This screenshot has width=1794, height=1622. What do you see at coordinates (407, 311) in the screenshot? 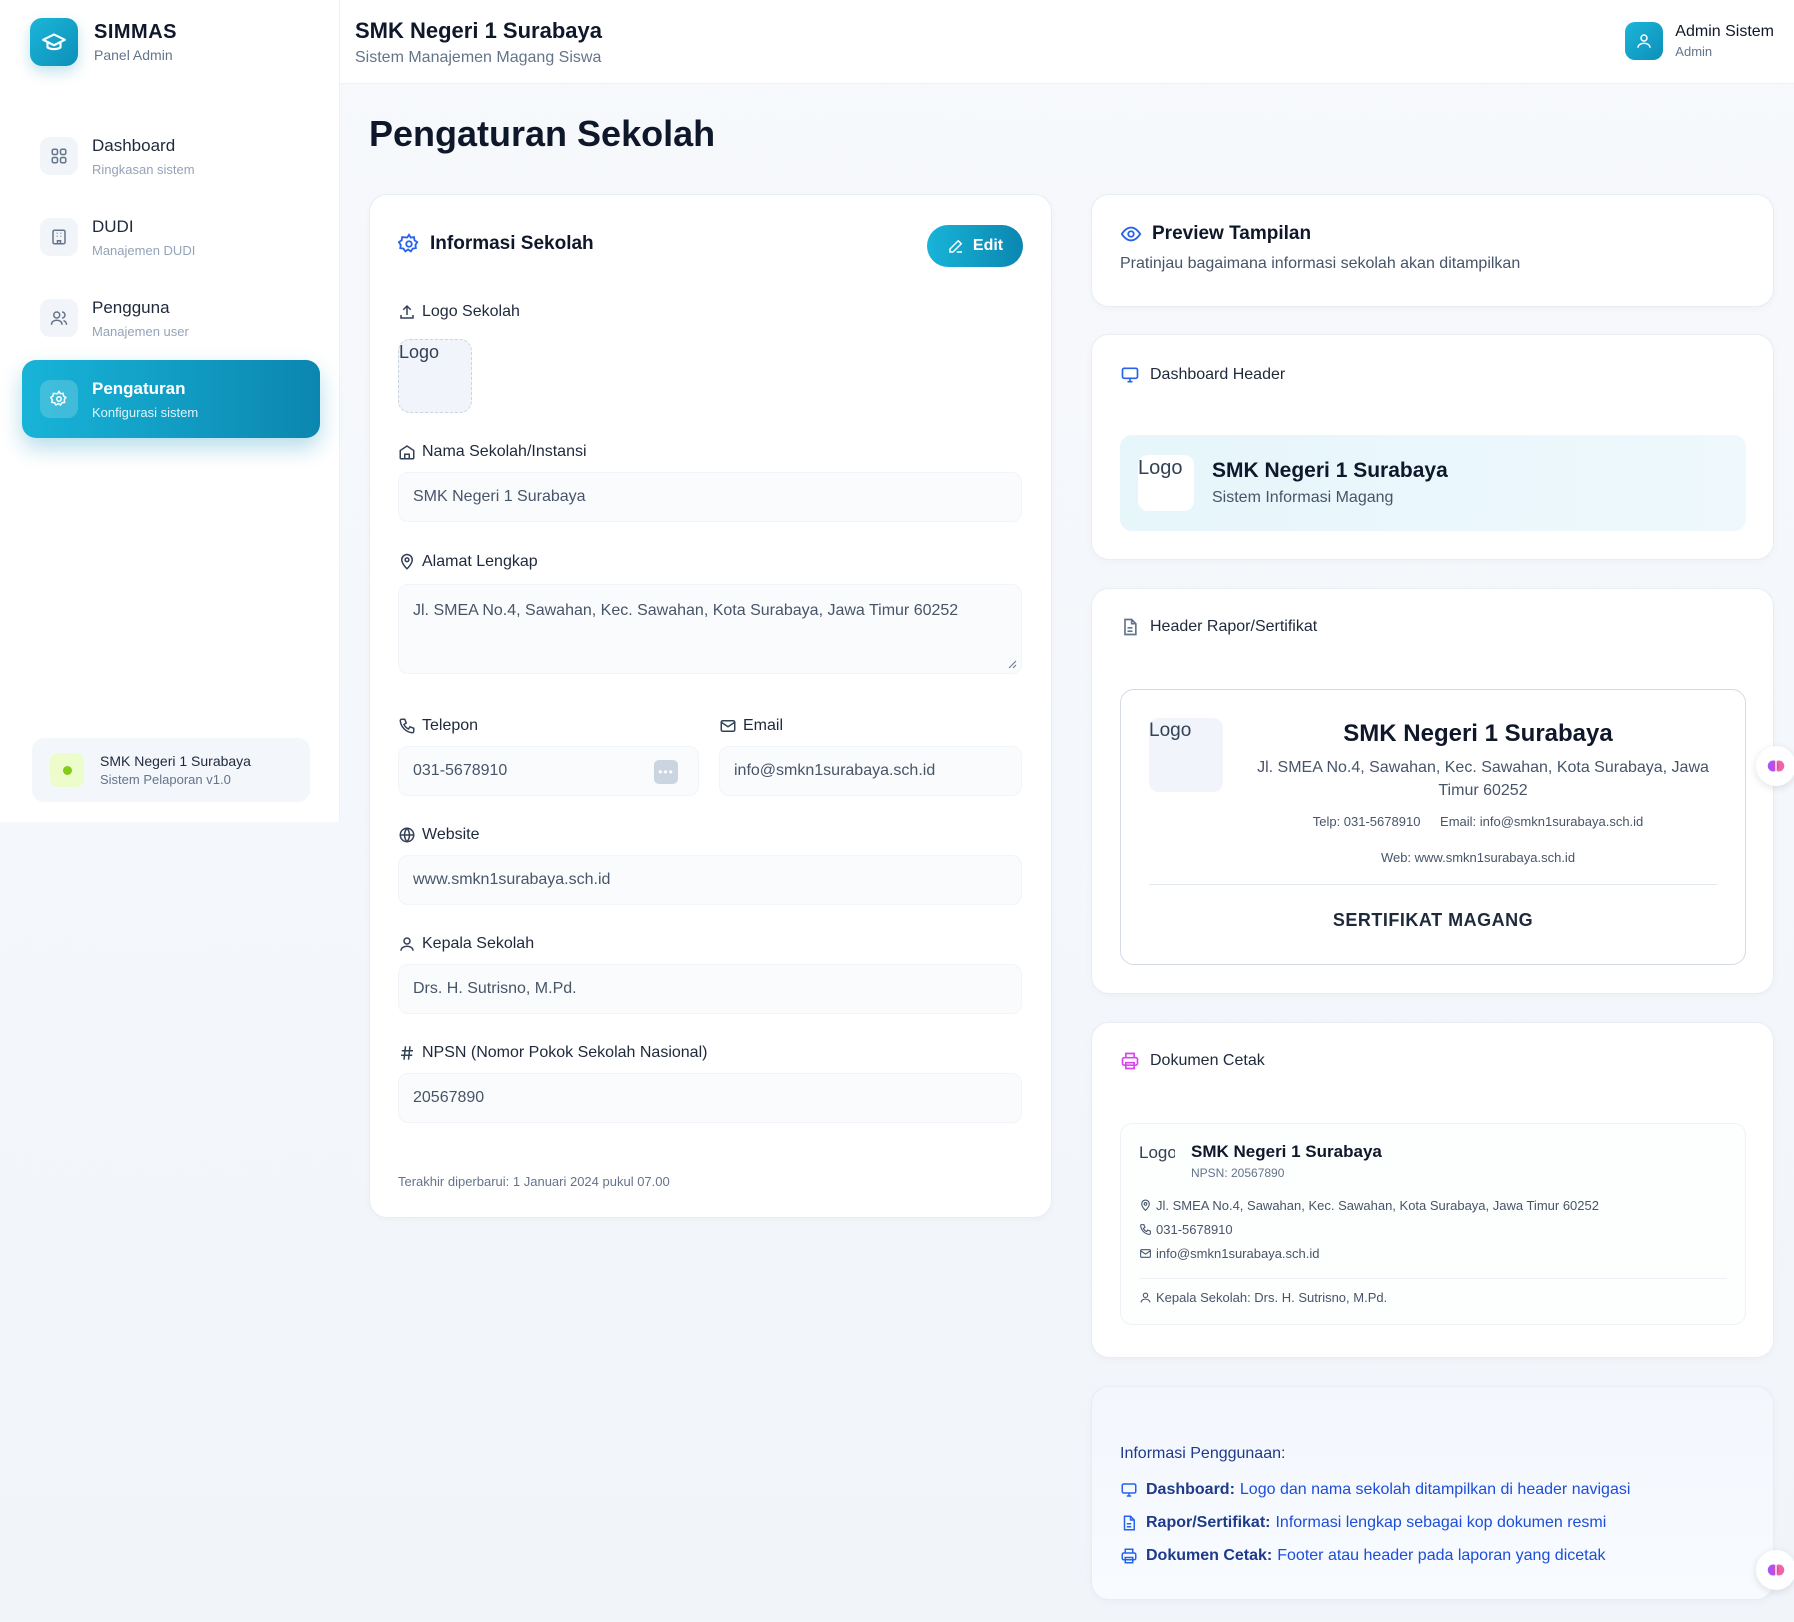
I see `upload-icon` at bounding box center [407, 311].